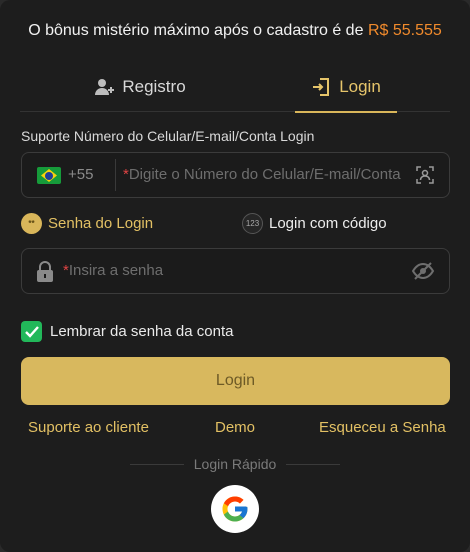 This screenshot has height=552, width=470. What do you see at coordinates (321, 87) in the screenshot?
I see `login-door-icon` at bounding box center [321, 87].